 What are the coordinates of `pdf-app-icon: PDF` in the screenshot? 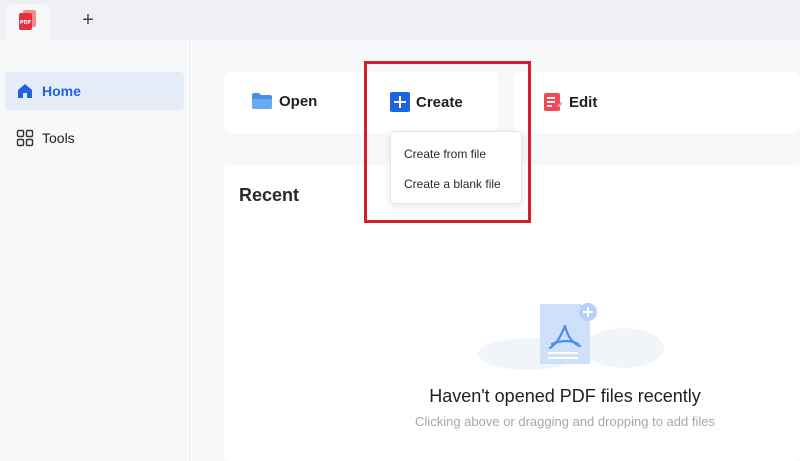 It's located at (28, 22).